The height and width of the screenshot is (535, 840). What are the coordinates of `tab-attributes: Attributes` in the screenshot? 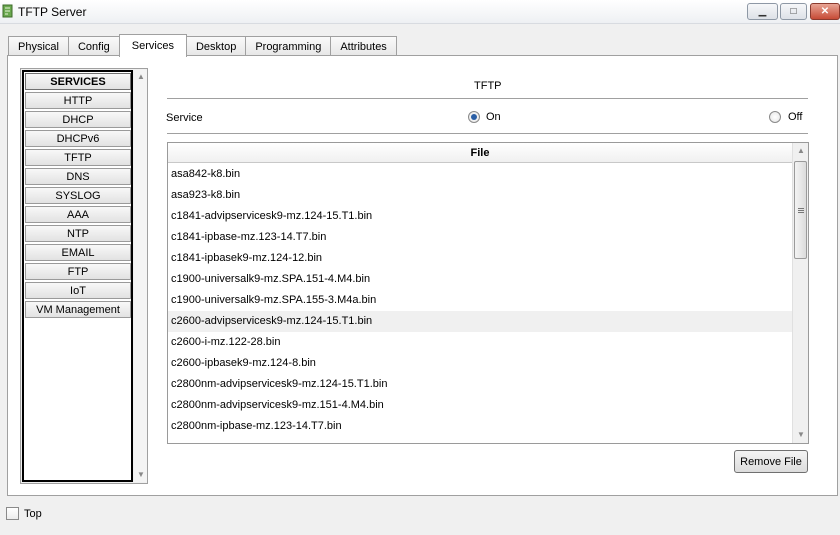 It's located at (363, 46).